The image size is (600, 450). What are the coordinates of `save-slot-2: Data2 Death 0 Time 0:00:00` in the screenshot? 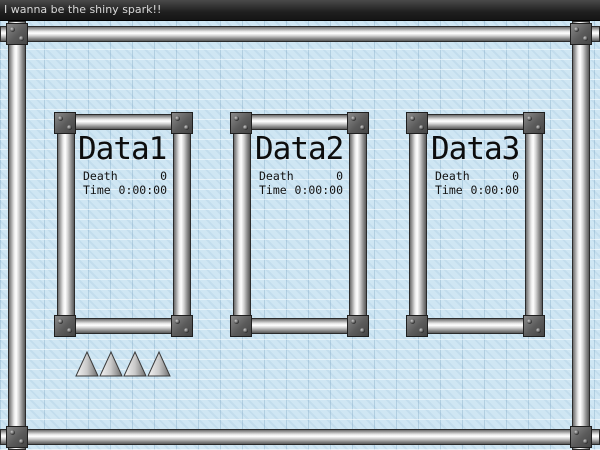 It's located at (301, 174).